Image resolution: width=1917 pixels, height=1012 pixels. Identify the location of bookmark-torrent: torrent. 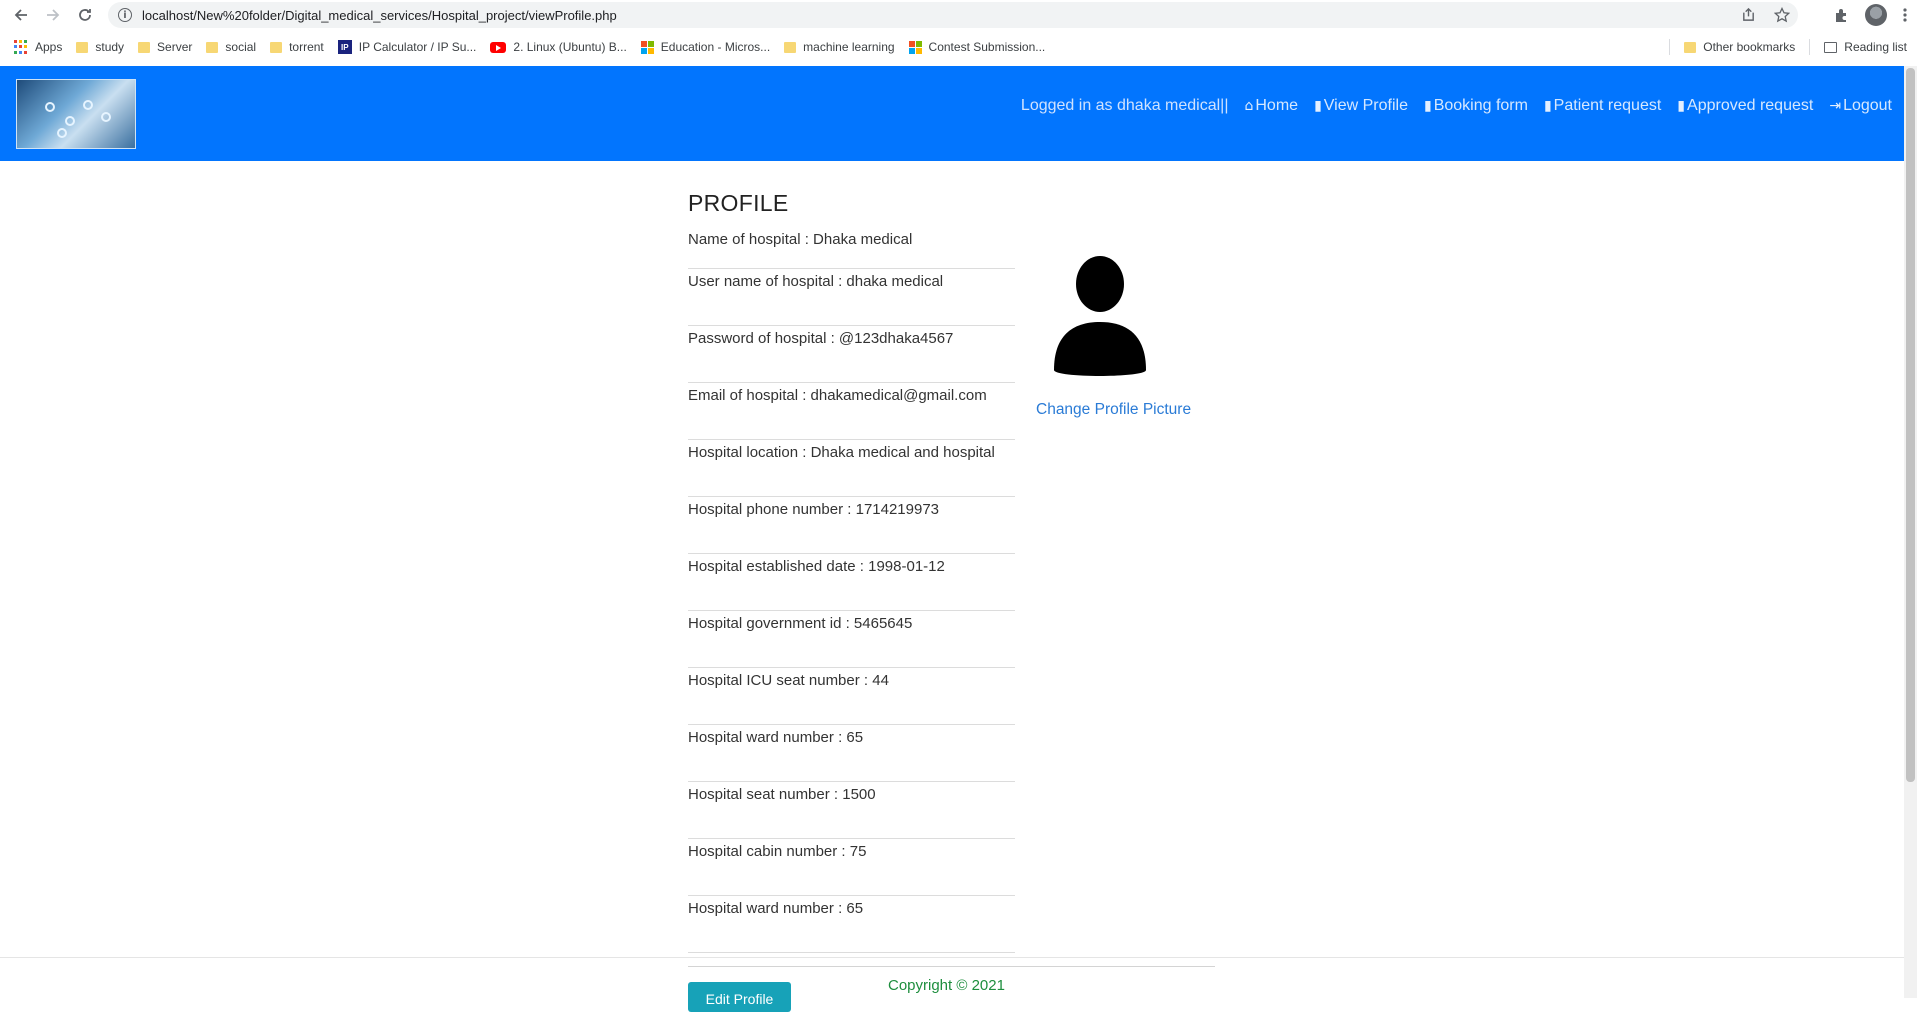
(297, 47).